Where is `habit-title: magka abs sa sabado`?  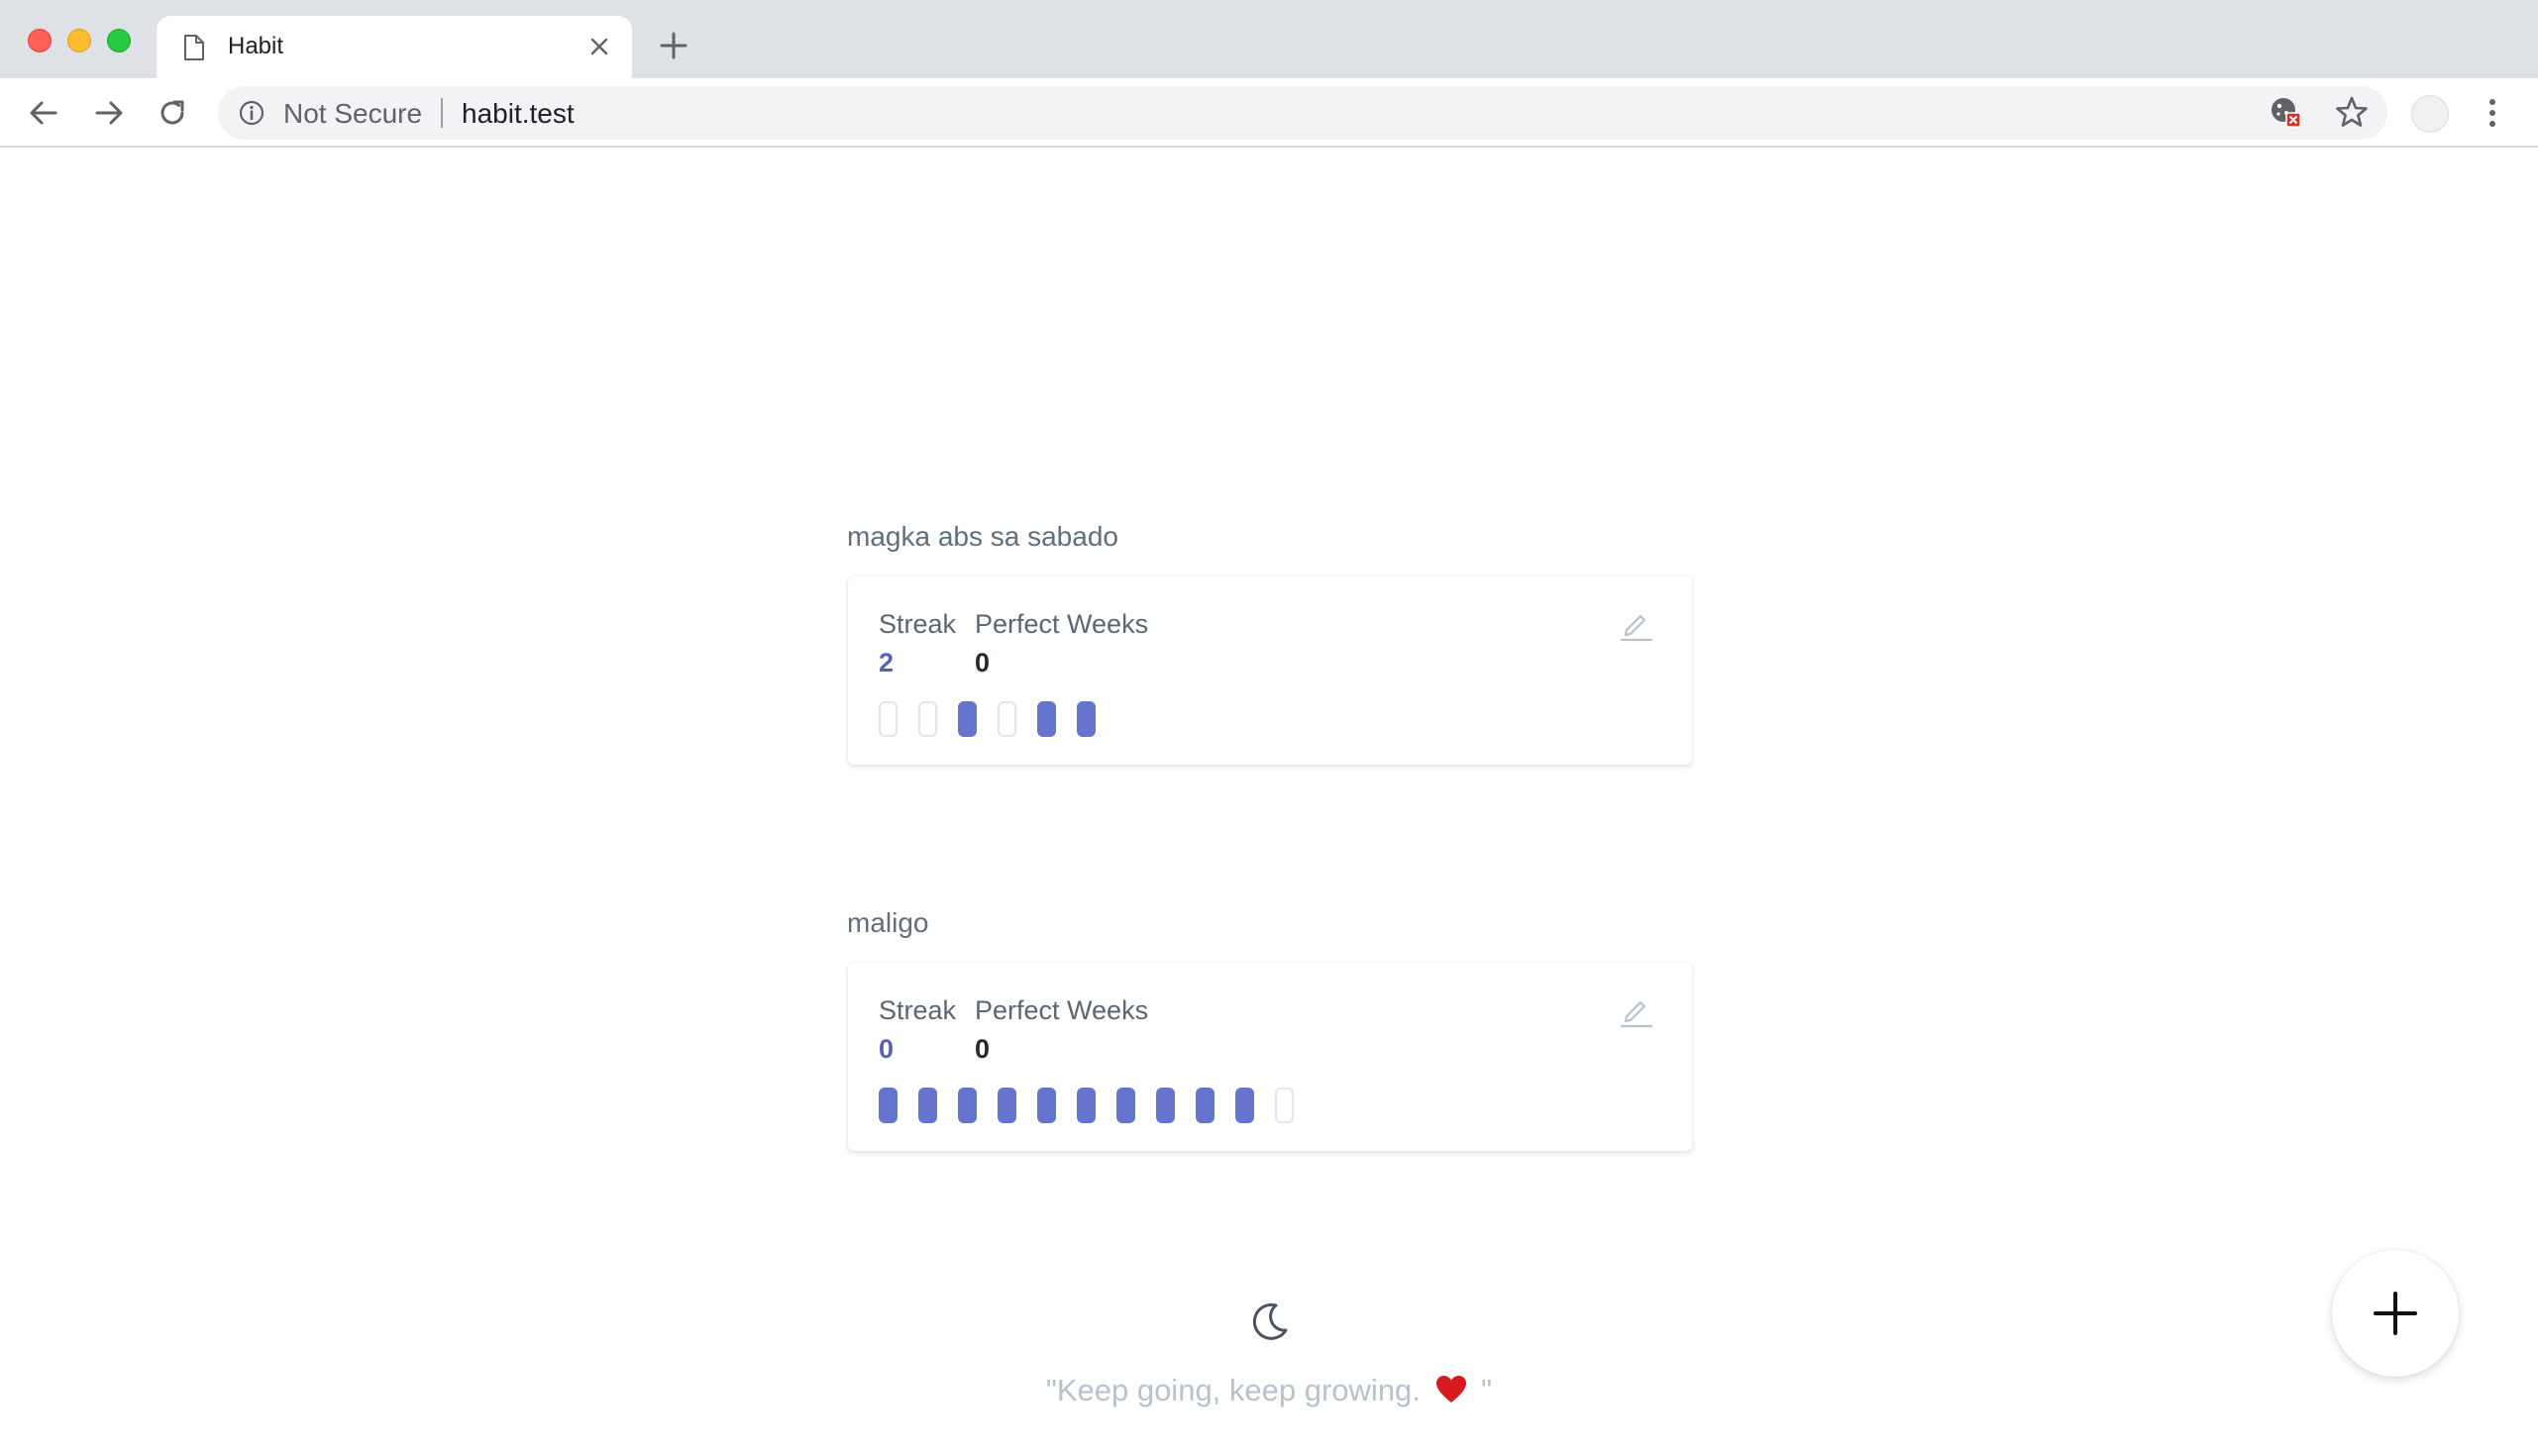
habit-title: magka abs sa sabado is located at coordinates (982, 536).